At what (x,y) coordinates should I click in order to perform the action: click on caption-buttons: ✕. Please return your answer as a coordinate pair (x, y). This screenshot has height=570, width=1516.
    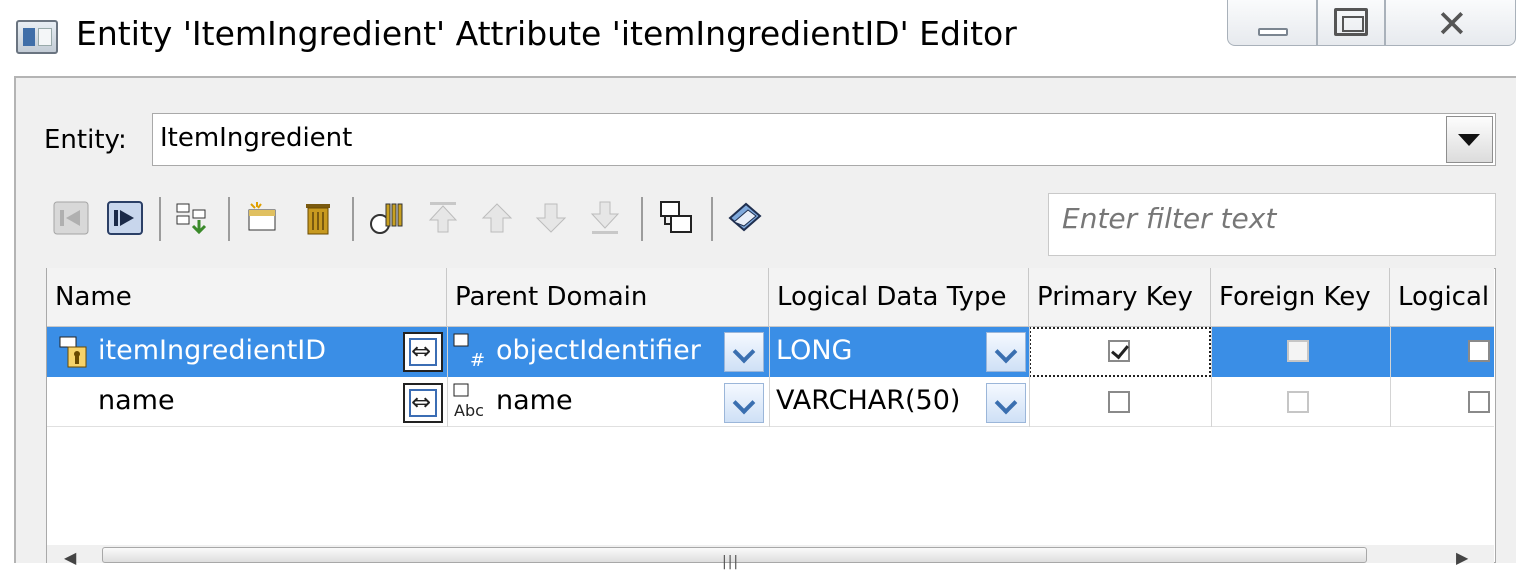
    Looking at the image, I should click on (1371, 24).